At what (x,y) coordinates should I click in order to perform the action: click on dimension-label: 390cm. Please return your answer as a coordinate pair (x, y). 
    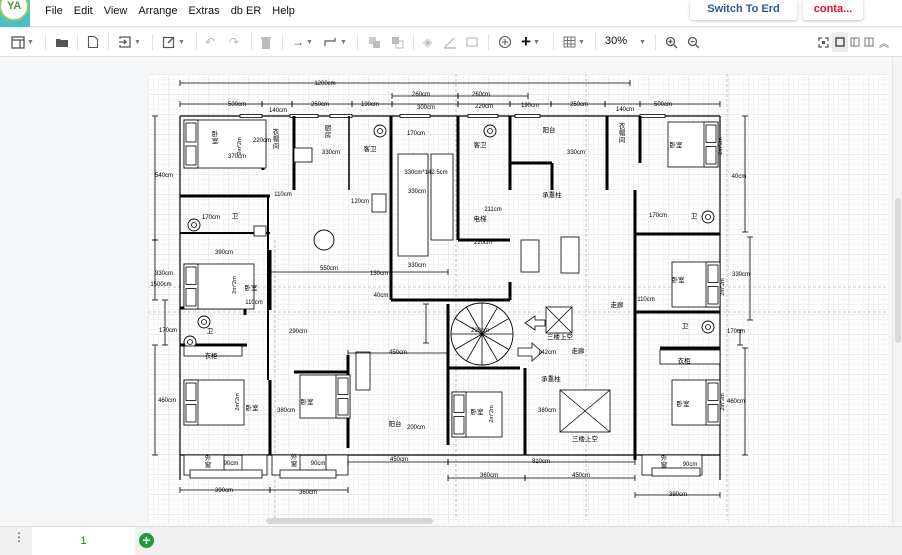
    Looking at the image, I should click on (678, 495).